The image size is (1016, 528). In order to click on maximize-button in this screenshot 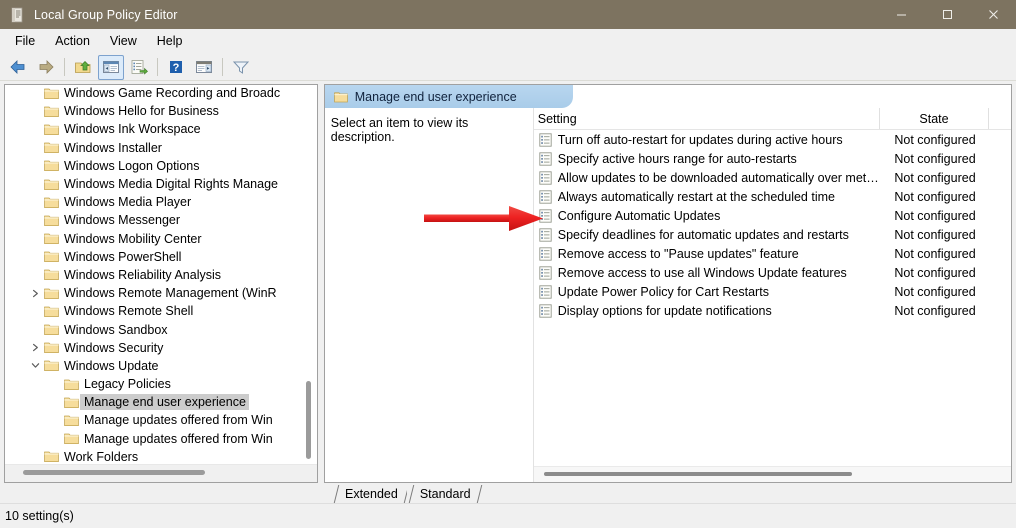, I will do `click(947, 14)`.